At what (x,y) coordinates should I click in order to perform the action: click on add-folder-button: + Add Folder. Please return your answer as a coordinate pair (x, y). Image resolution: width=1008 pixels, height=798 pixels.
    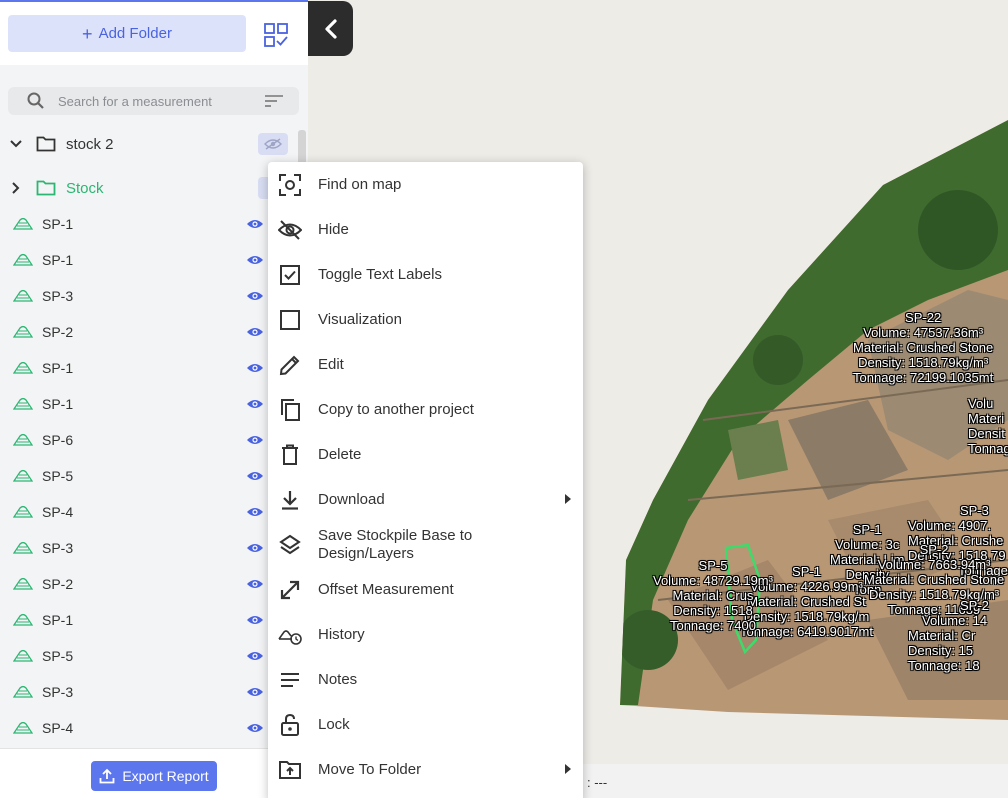
    Looking at the image, I should click on (127, 33).